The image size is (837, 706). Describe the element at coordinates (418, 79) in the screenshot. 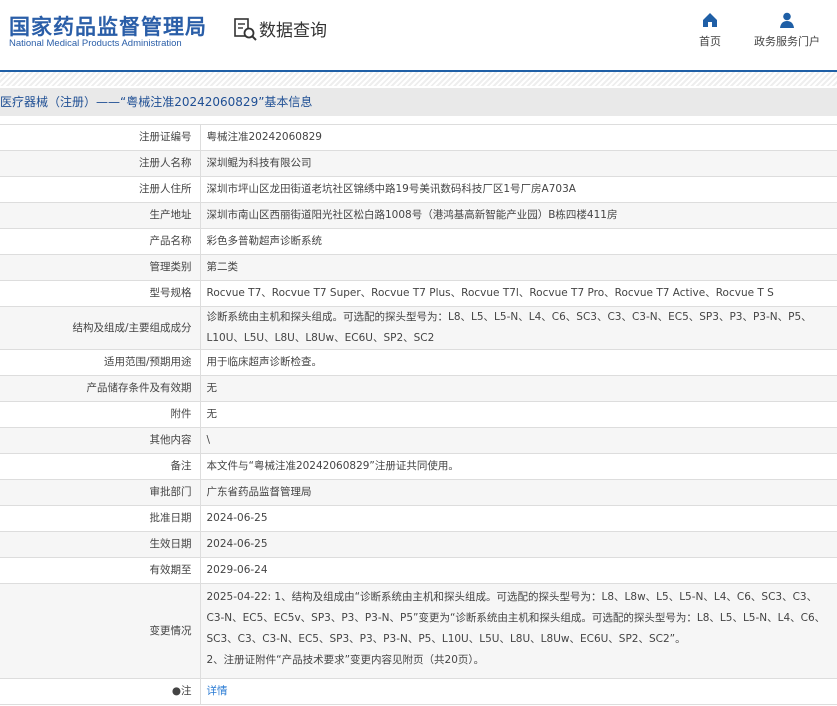

I see `divider-stripe` at that location.